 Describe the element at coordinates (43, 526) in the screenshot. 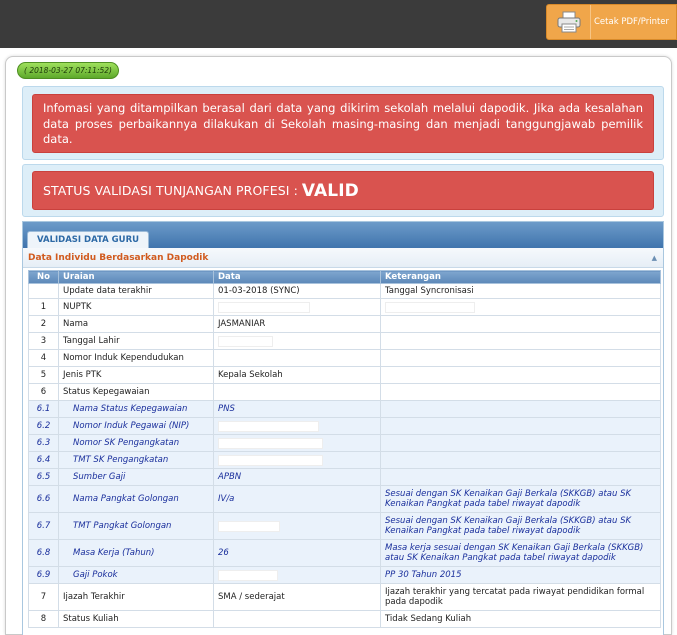

I see `row-no: 6.7` at that location.